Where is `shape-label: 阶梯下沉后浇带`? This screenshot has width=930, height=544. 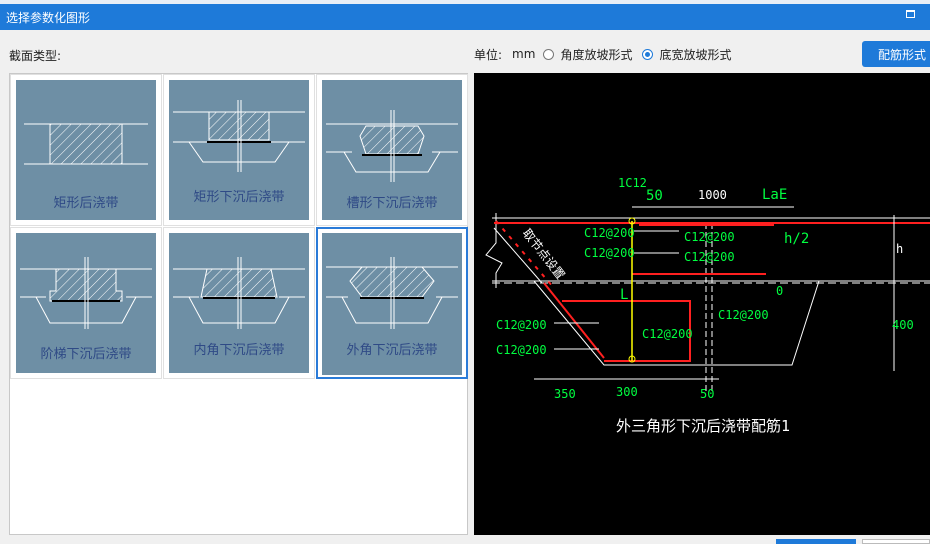 shape-label: 阶梯下沉后浇带 is located at coordinates (86, 354).